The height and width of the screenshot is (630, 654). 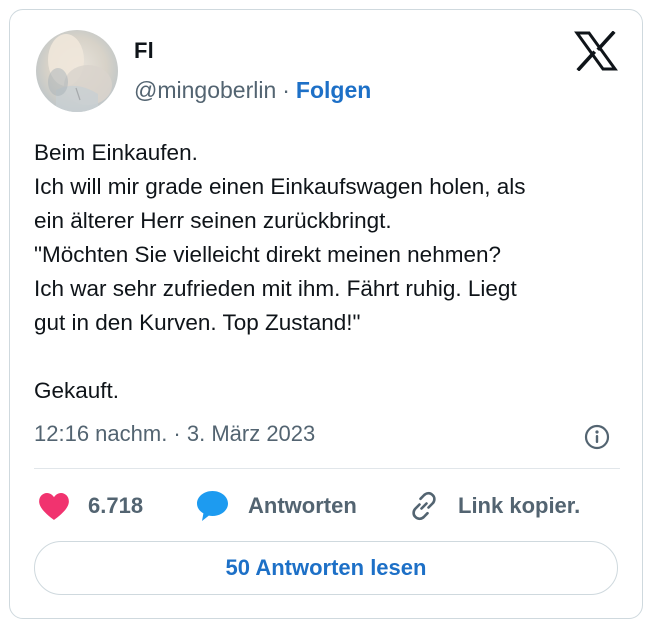 What do you see at coordinates (424, 506) in the screenshot?
I see `link-icon` at bounding box center [424, 506].